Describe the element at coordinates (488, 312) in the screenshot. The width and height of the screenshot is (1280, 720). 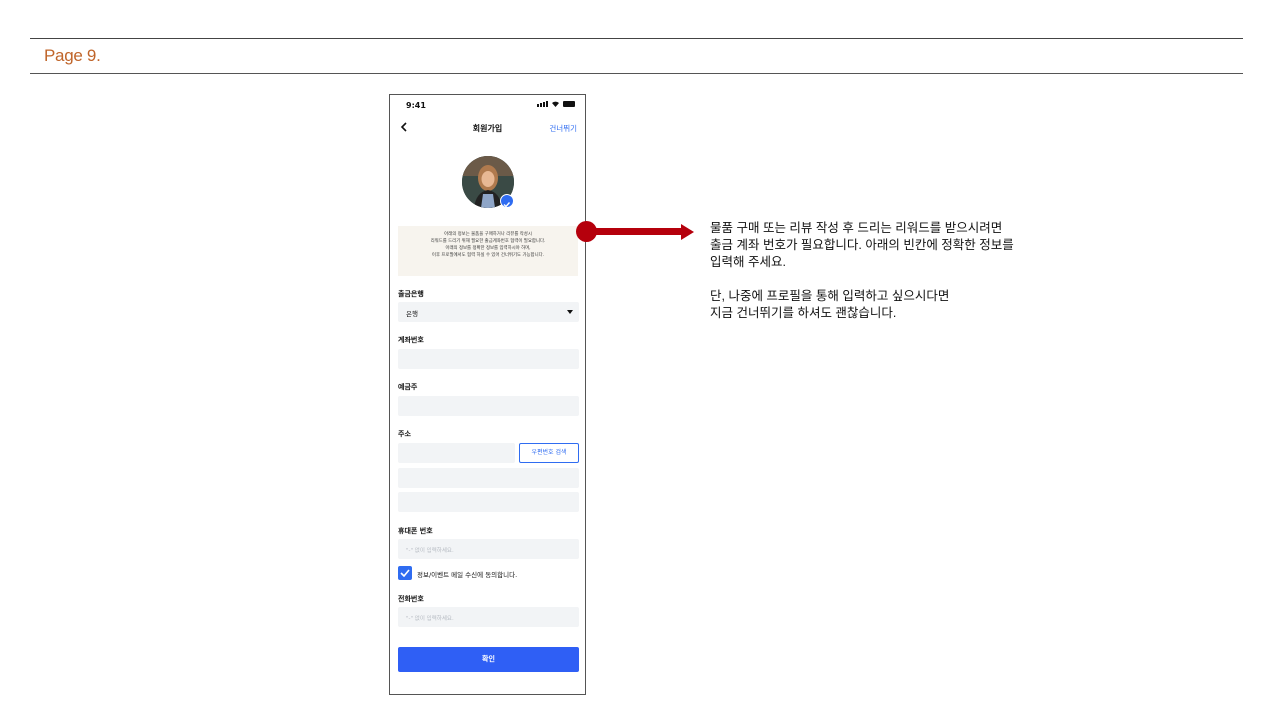
I see `bank-select: 은행` at that location.